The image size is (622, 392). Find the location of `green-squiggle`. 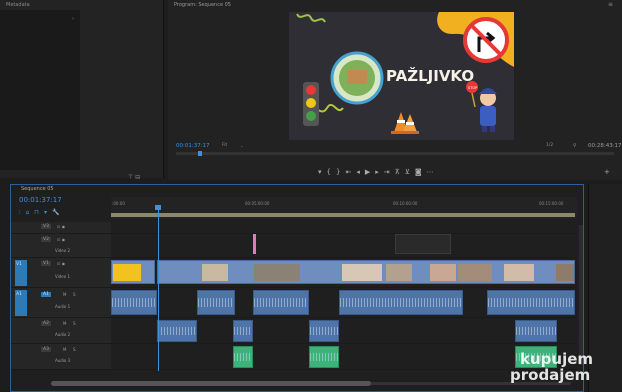

green-squiggle is located at coordinates (311, 18).